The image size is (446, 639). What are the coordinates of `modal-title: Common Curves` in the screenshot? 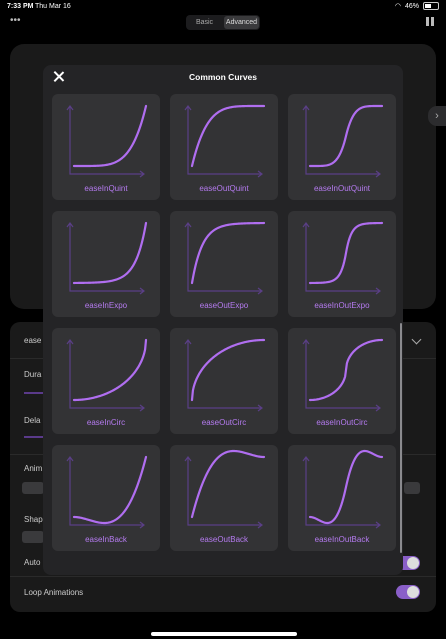 It's located at (222, 77).